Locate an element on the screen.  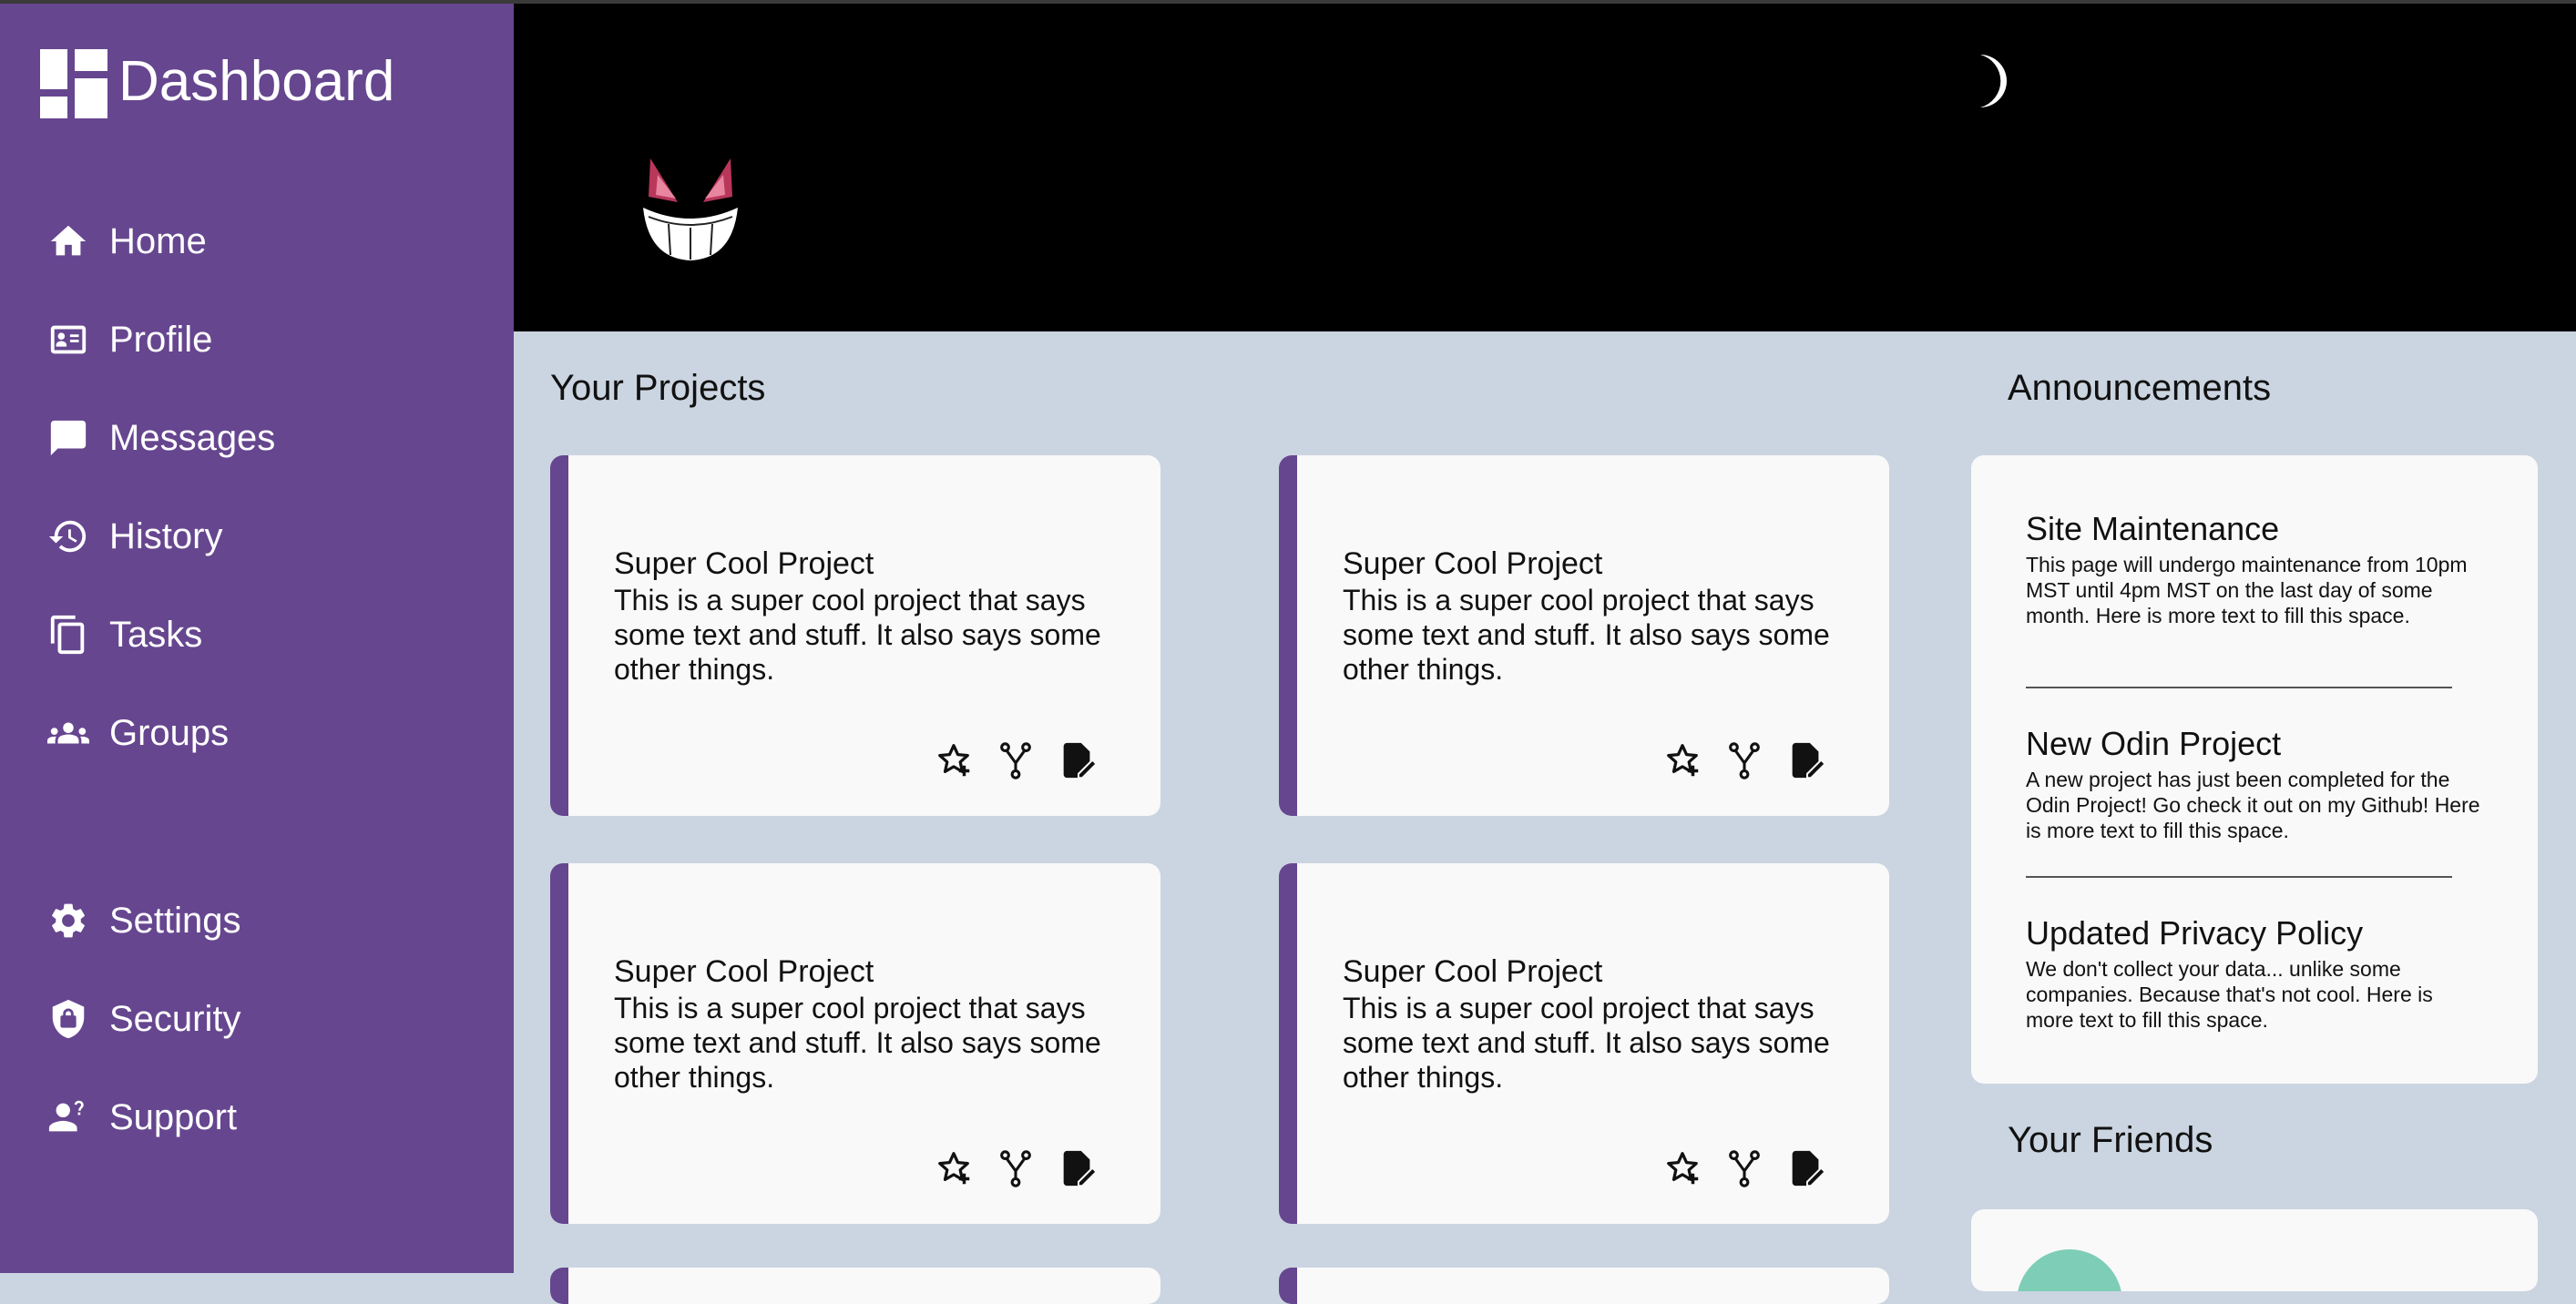
sidebar-item-label: Security is located at coordinates (175, 1019).